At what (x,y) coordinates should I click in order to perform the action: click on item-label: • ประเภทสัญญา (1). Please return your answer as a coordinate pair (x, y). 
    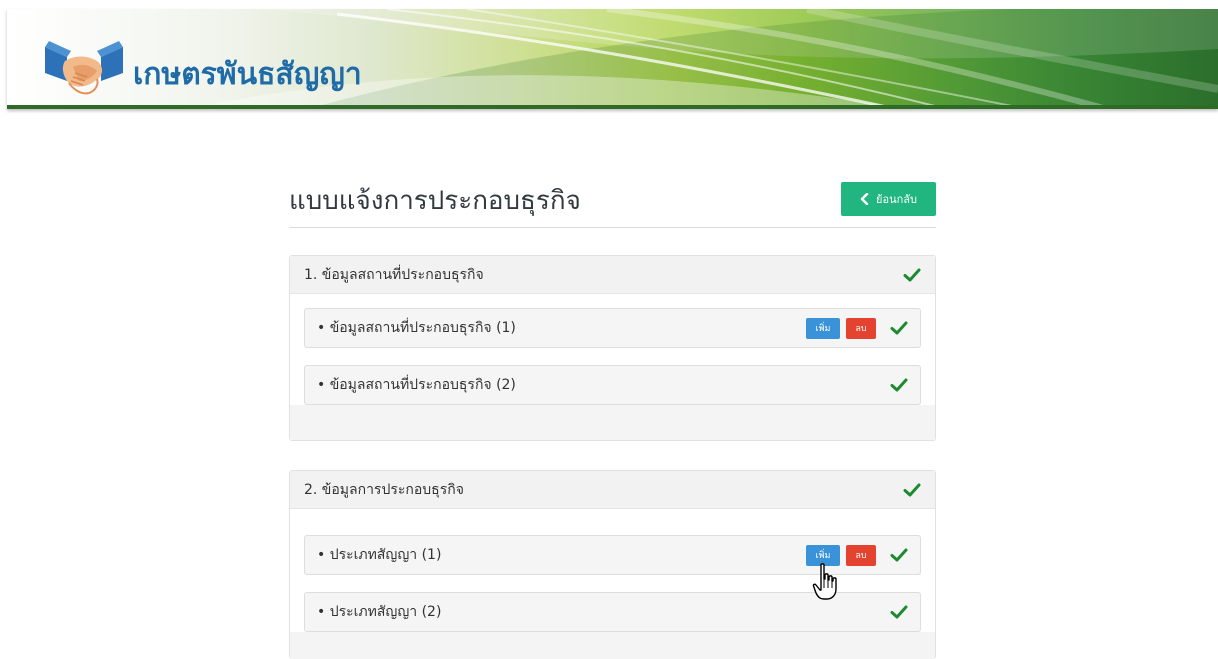
    Looking at the image, I should click on (379, 555).